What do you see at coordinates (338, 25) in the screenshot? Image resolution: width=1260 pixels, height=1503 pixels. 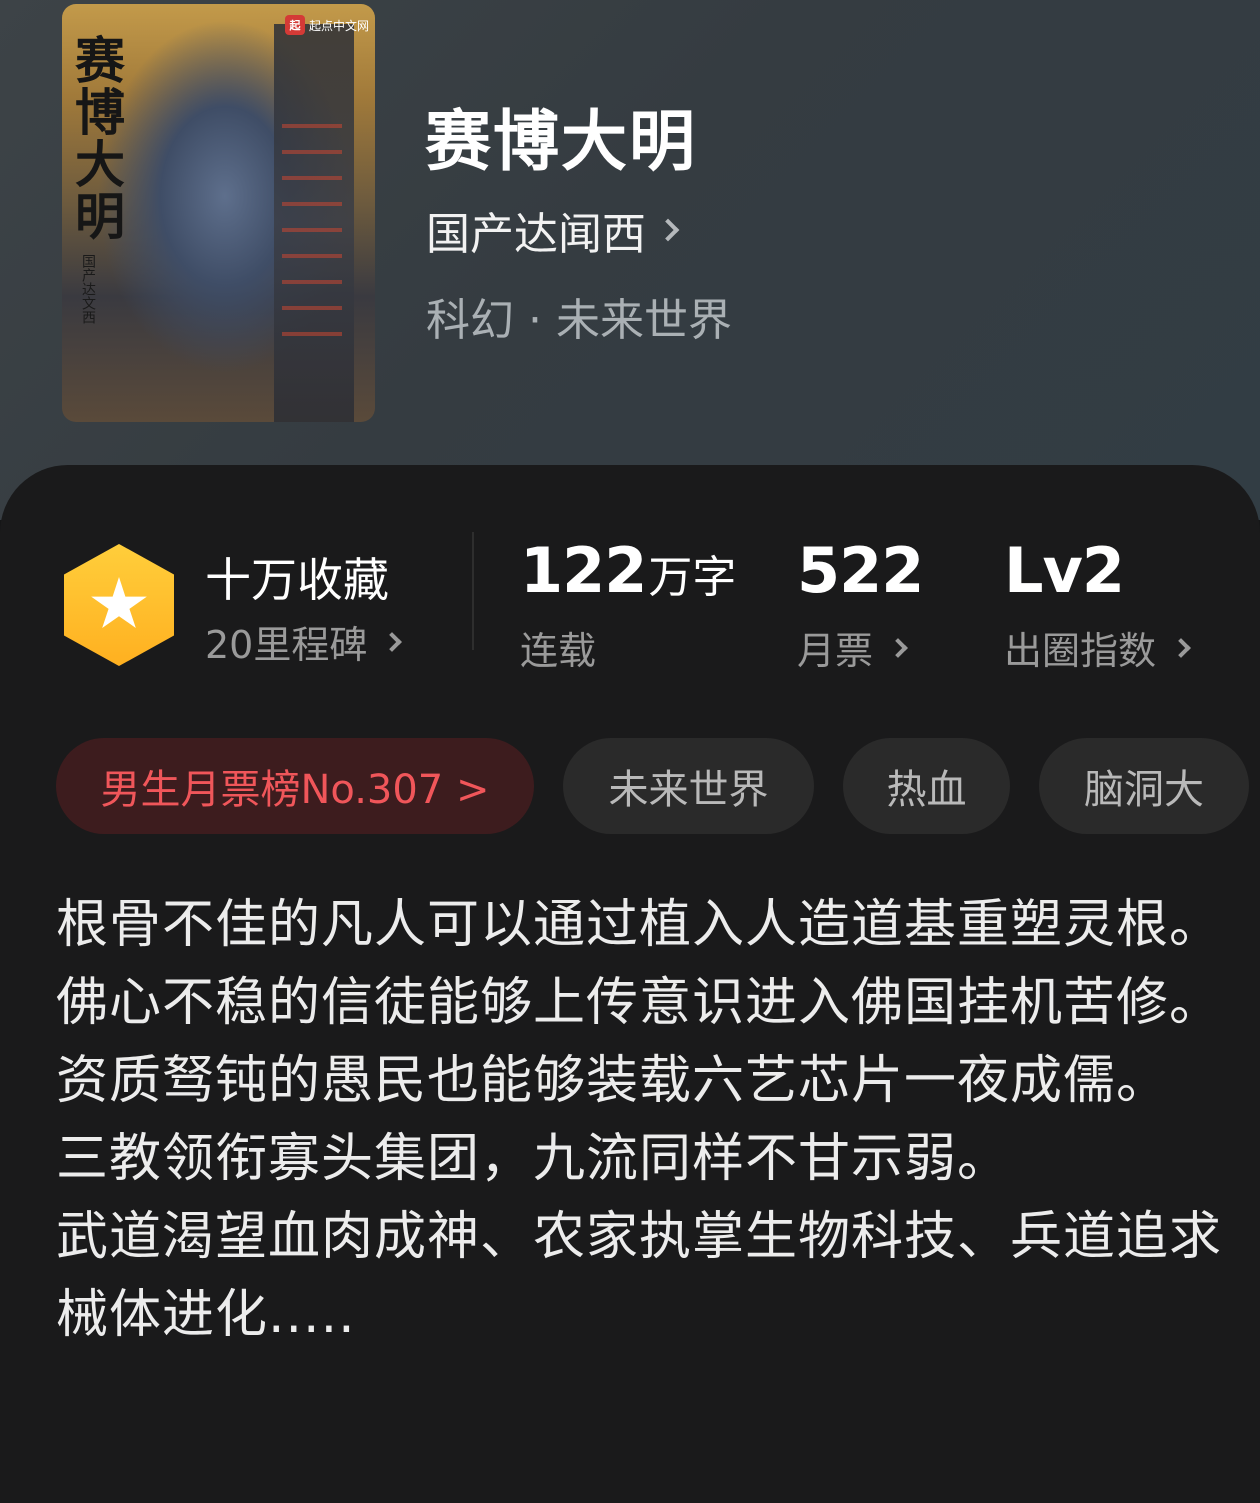 I see `publisher-name: 起点中文网` at bounding box center [338, 25].